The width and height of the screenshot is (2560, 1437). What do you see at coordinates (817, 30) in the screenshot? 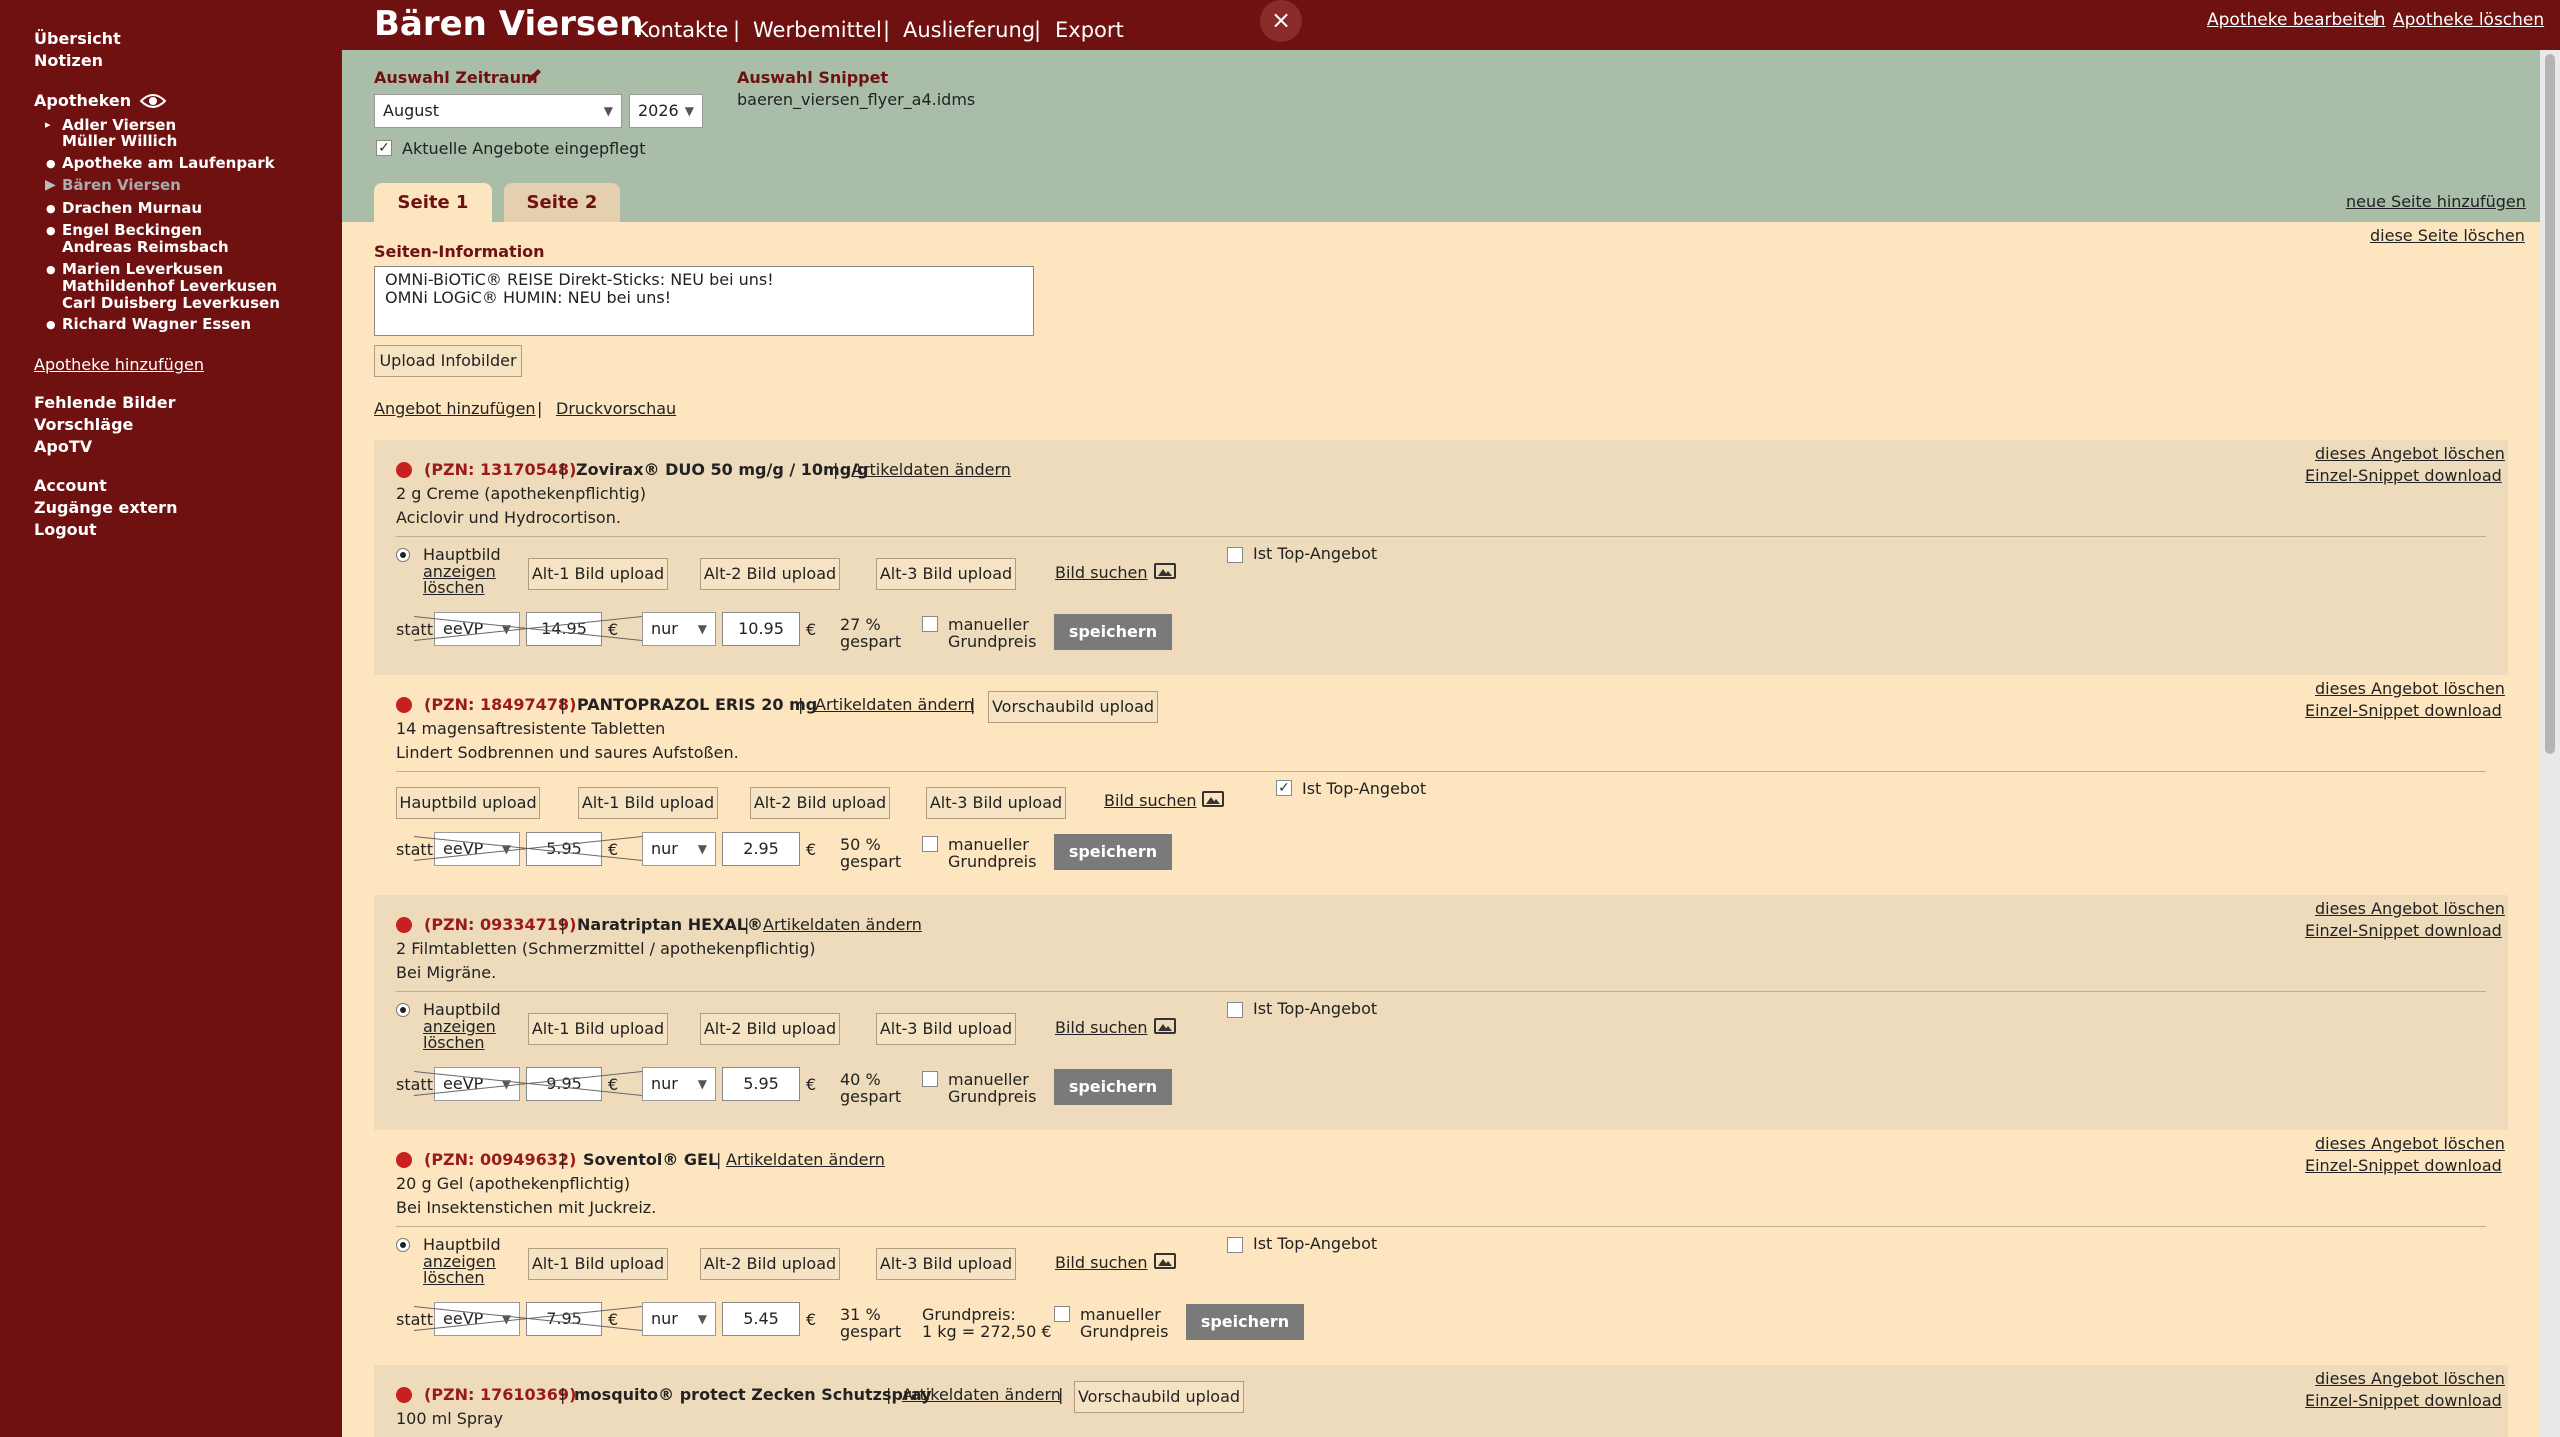
I see `nav-werbemittel: Werbemittel` at bounding box center [817, 30].